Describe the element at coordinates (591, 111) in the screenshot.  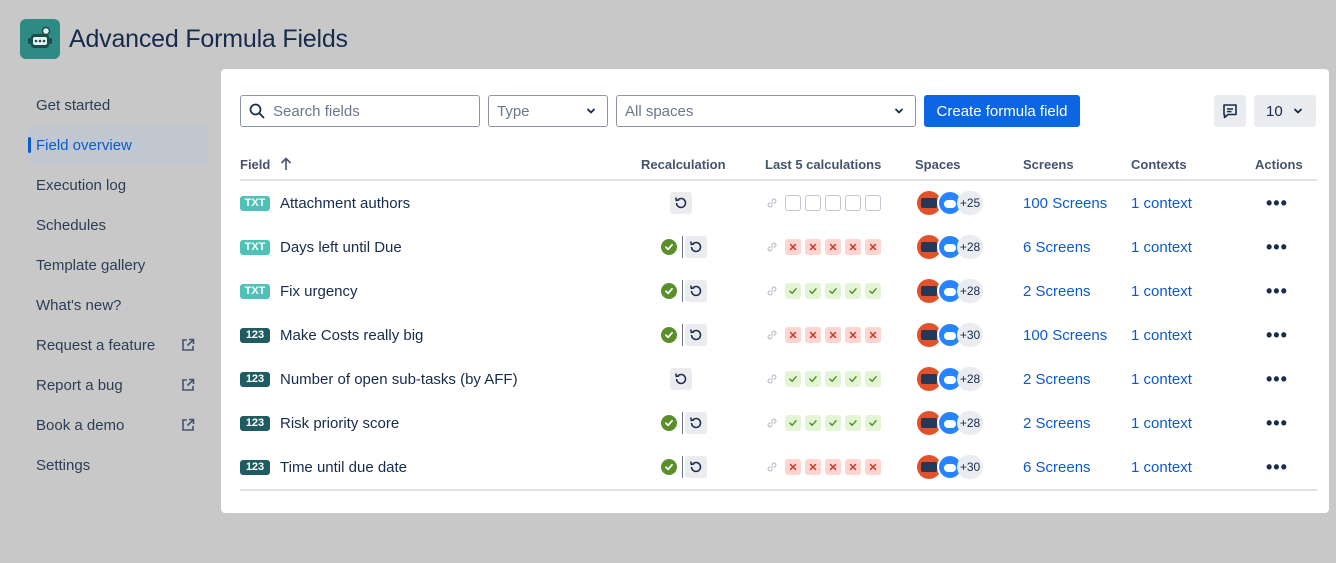
I see `chevron-down-icon` at that location.